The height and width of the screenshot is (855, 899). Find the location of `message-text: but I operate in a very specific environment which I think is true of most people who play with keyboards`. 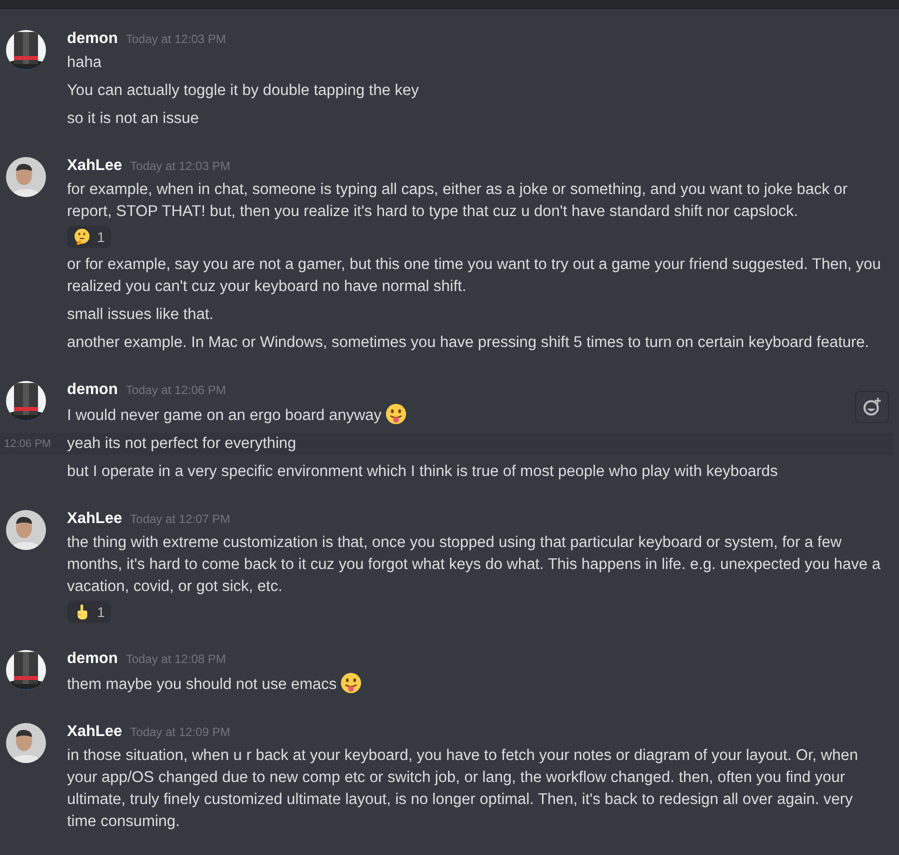

message-text: but I operate in a very specific environment which I think is true of most people who play with keyboards is located at coordinates (423, 472).